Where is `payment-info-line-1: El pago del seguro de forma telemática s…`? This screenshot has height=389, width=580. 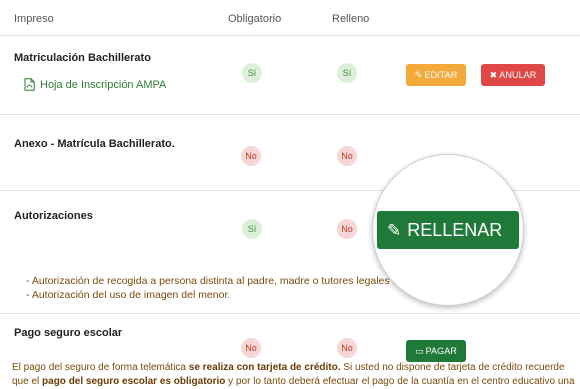
payment-info-line-1: El pago del seguro de forma telemática s… is located at coordinates (288, 367).